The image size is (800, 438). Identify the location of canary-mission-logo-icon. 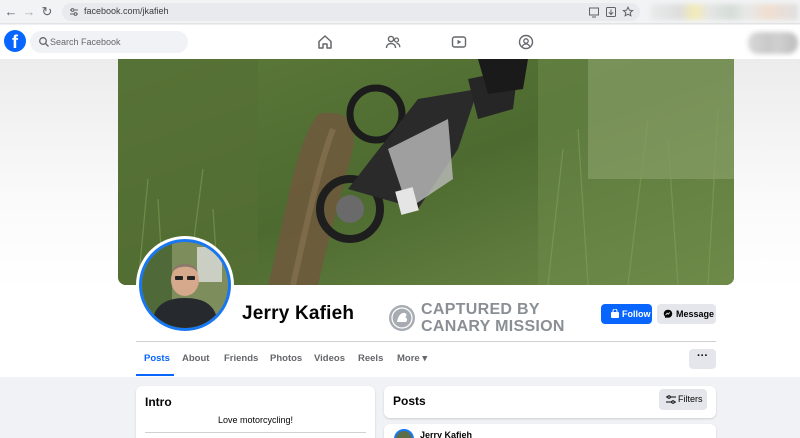
(402, 318).